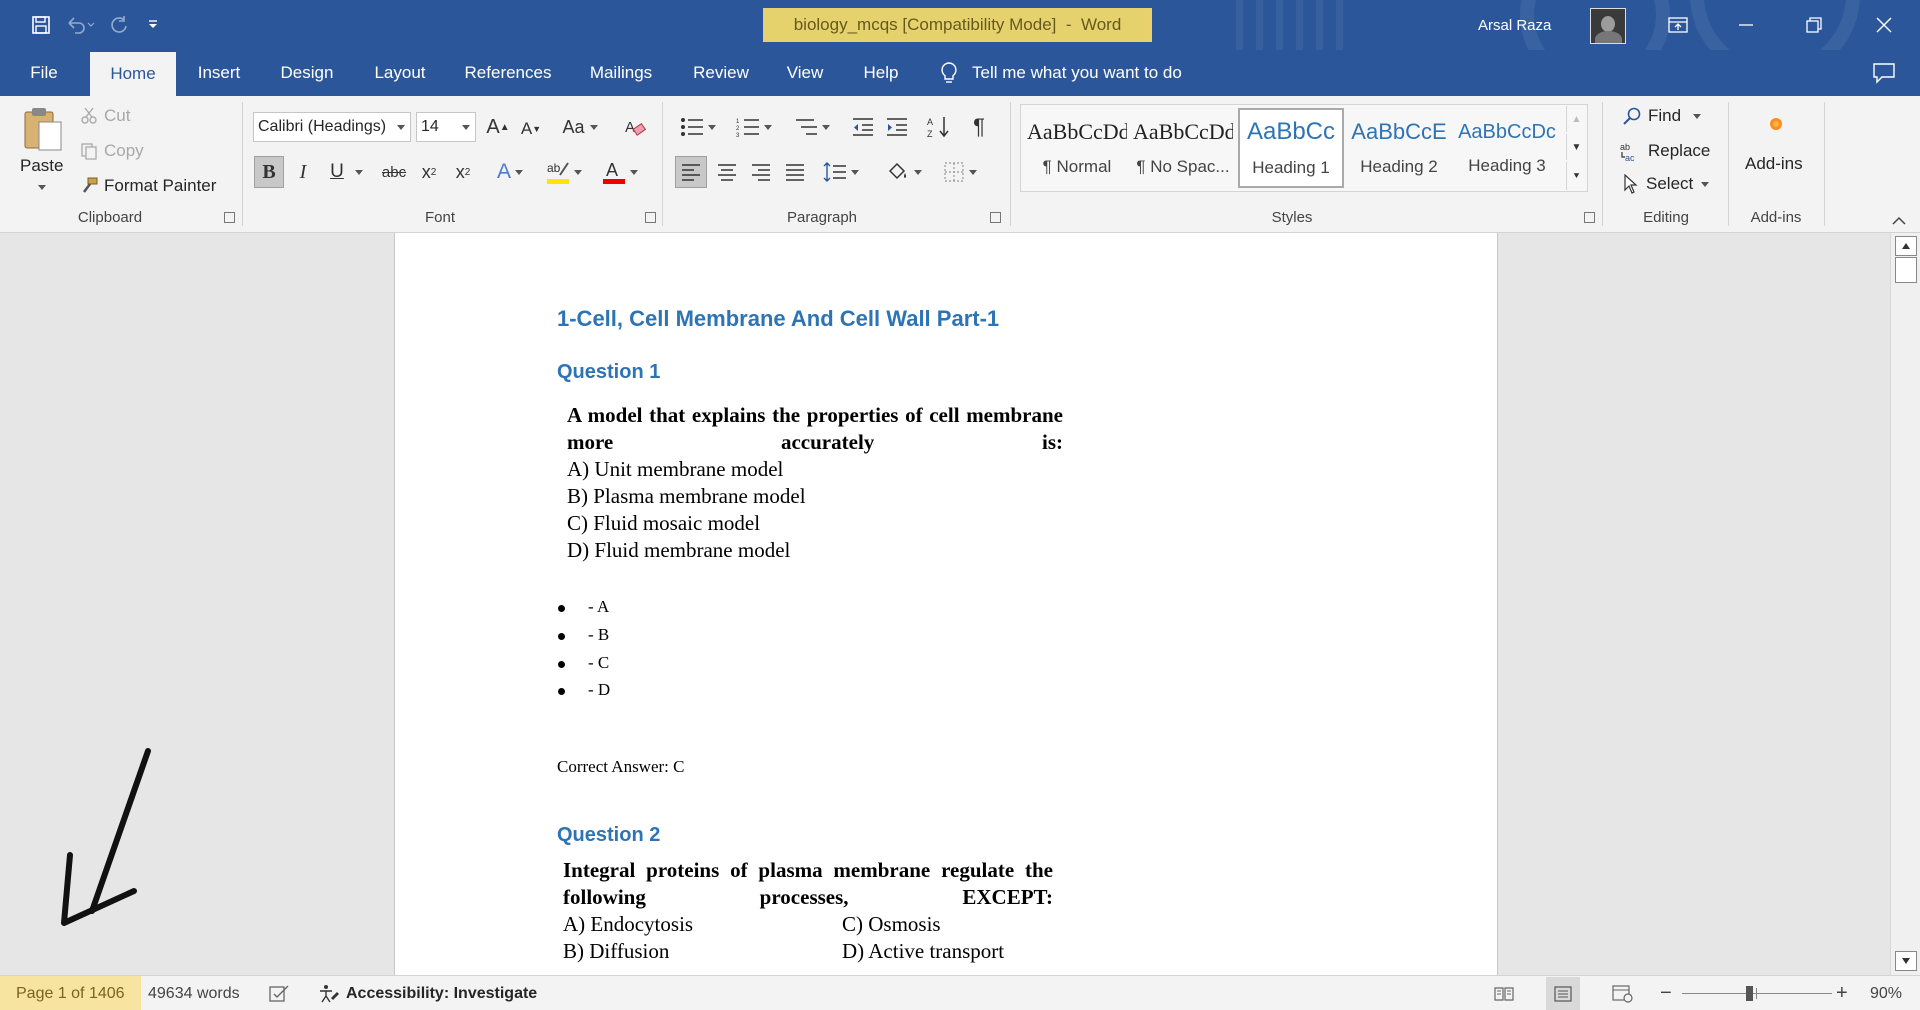 The width and height of the screenshot is (1920, 1010). I want to click on borders-button, so click(960, 172).